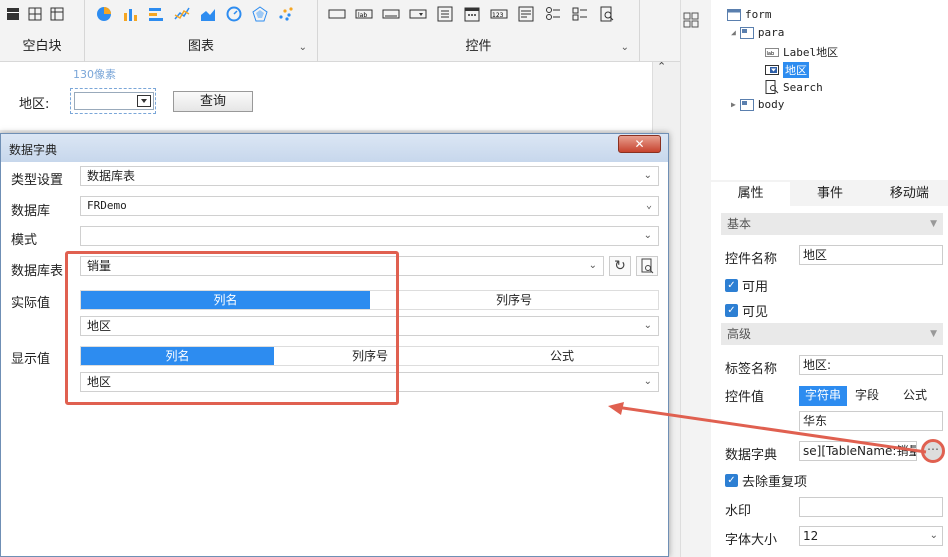 This screenshot has width=948, height=557. I want to click on region-label: 地区:, so click(34, 102).